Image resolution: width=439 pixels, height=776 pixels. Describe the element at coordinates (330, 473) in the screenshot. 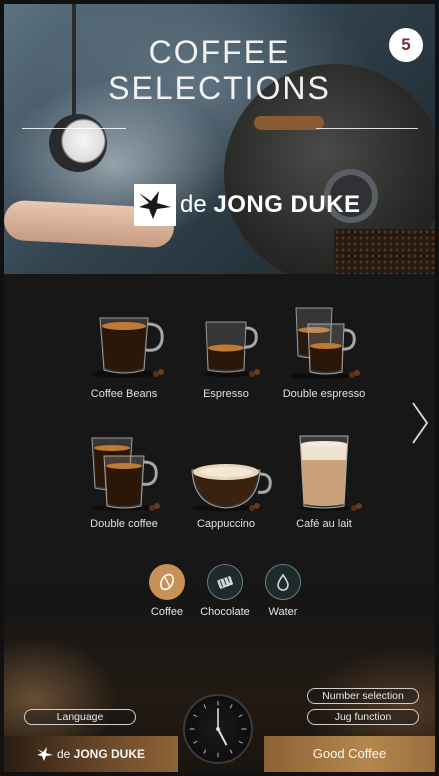

I see `latte-glass-icon` at that location.